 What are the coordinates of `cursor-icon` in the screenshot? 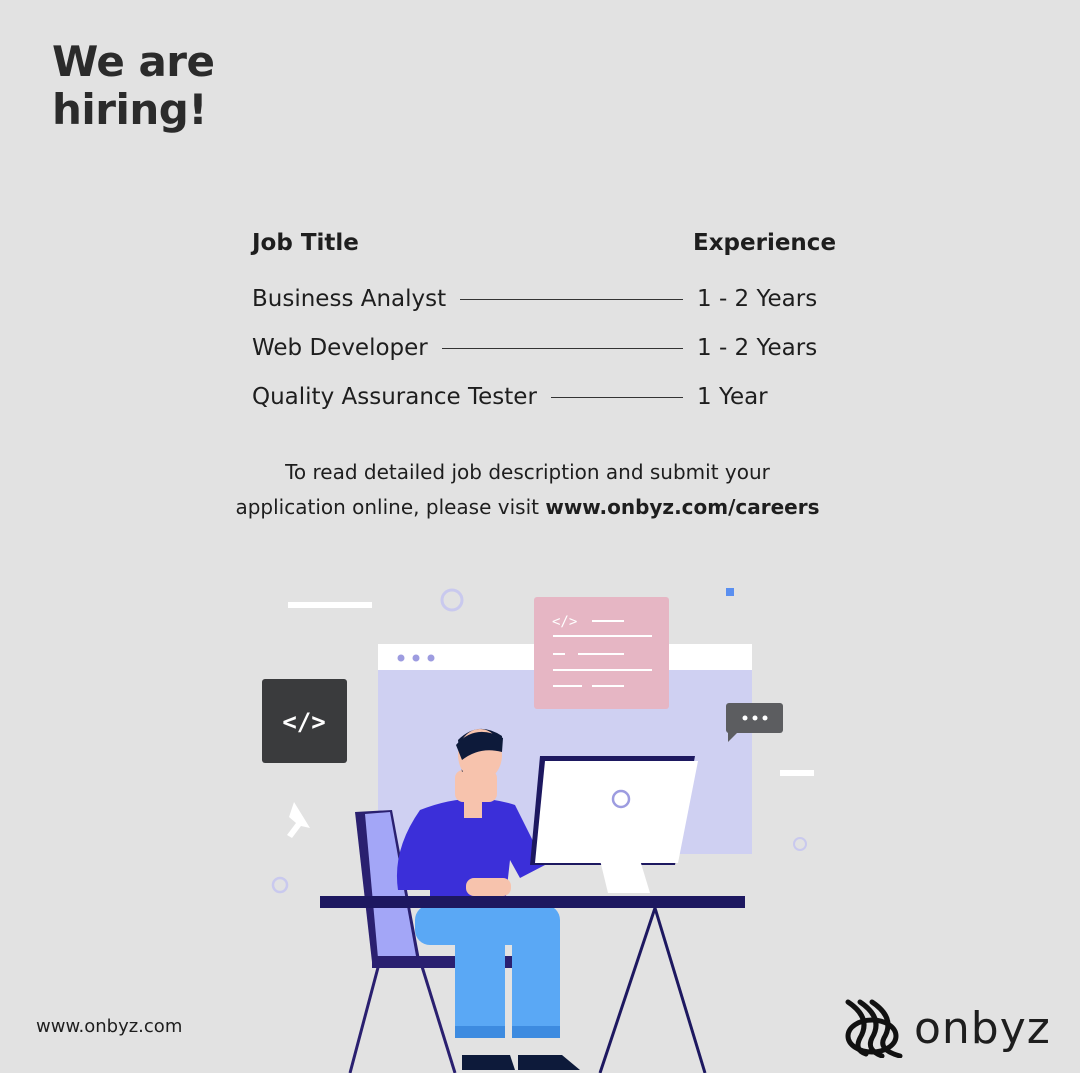 It's located at (298, 820).